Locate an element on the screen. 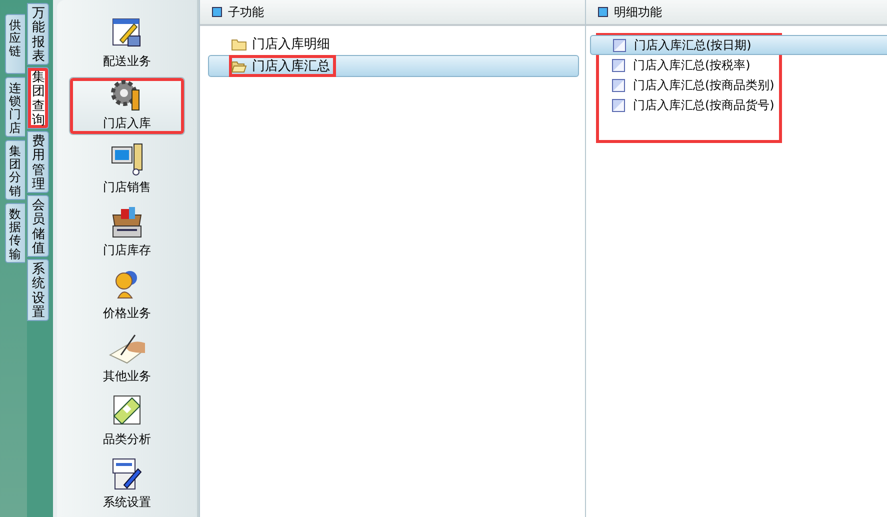 This screenshot has width=887, height=517. nav-item: 门店销售 is located at coordinates (127, 169).